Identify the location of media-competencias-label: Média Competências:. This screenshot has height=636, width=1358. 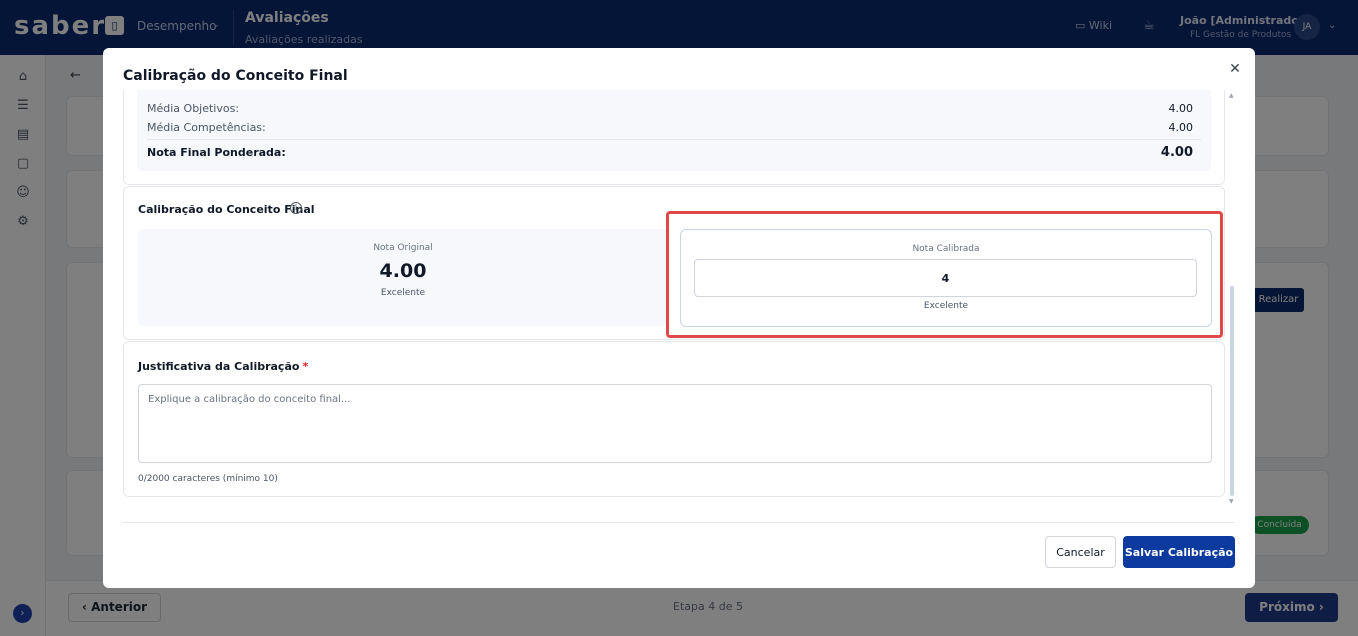
(206, 127).